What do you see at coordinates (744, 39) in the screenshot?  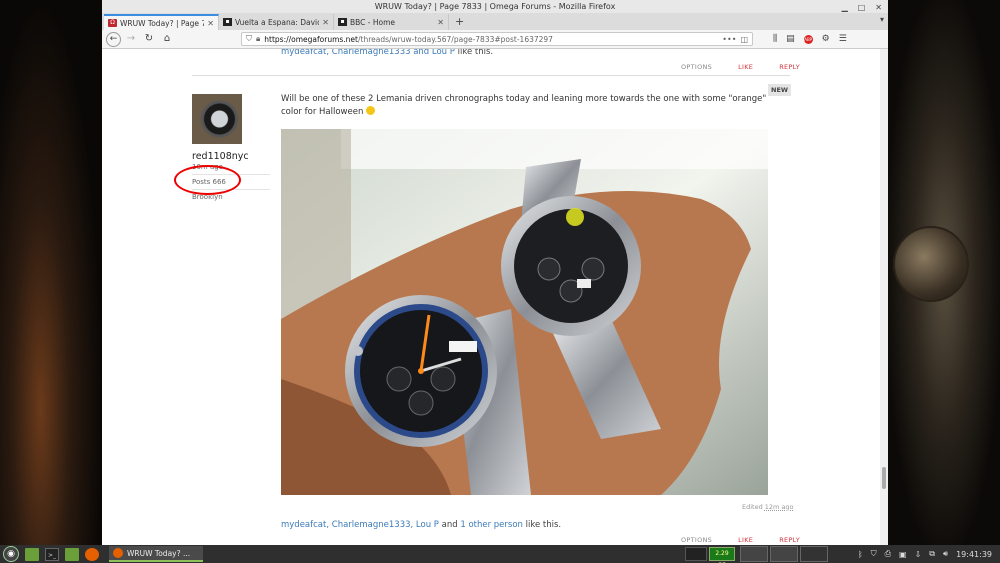 I see `pocket-icon: ◫` at bounding box center [744, 39].